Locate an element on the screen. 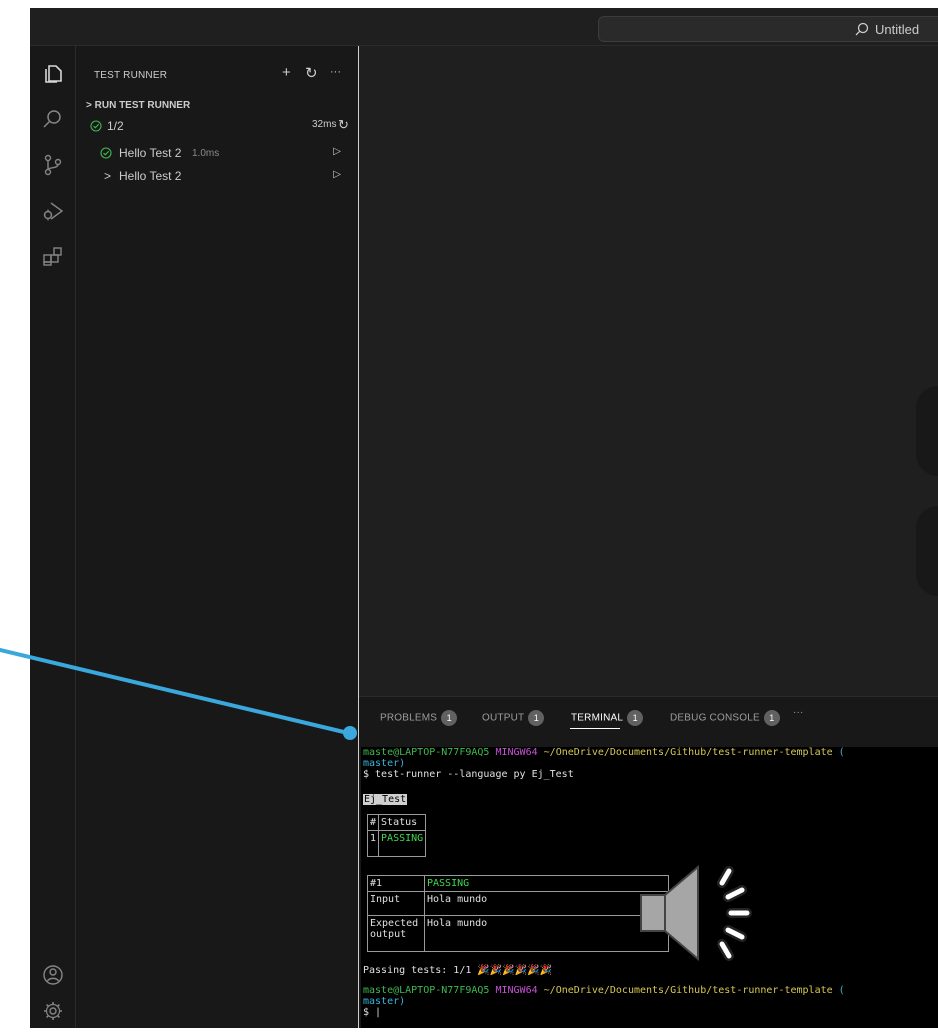  tab-debug-console: DEBUG CONSOLE 1 is located at coordinates (725, 718).